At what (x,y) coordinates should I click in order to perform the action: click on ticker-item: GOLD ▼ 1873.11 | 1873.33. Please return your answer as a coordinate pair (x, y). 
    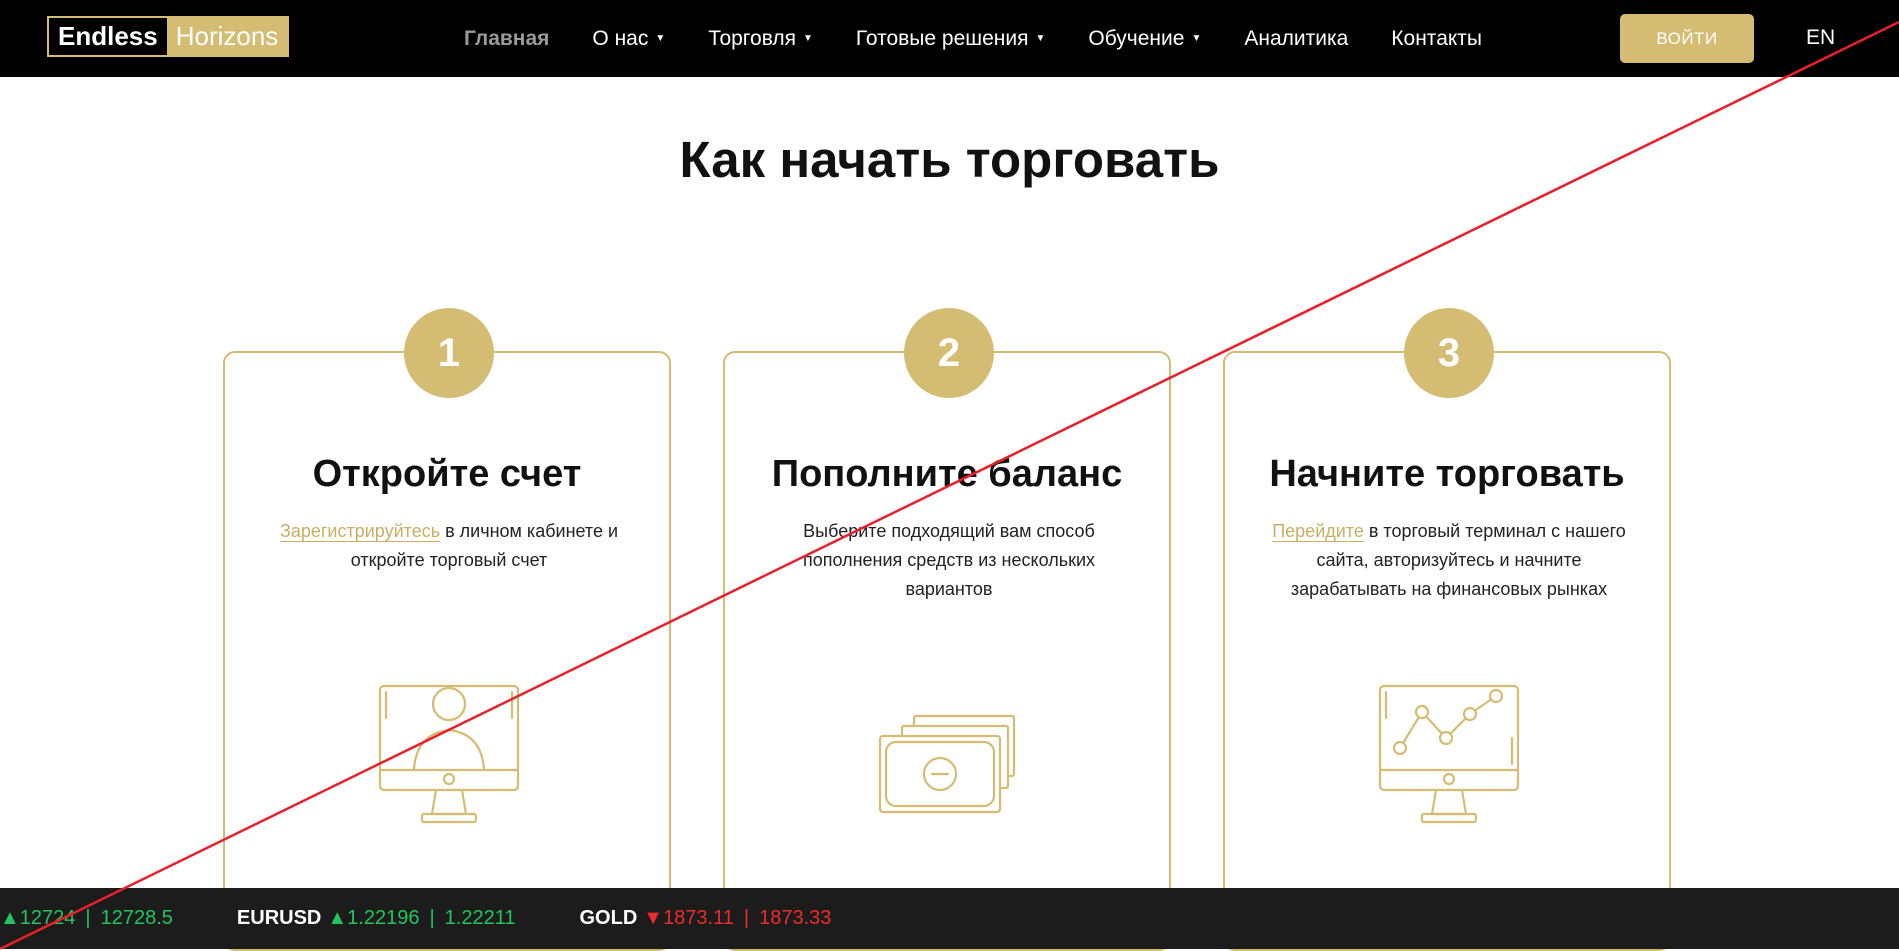
    Looking at the image, I should click on (705, 918).